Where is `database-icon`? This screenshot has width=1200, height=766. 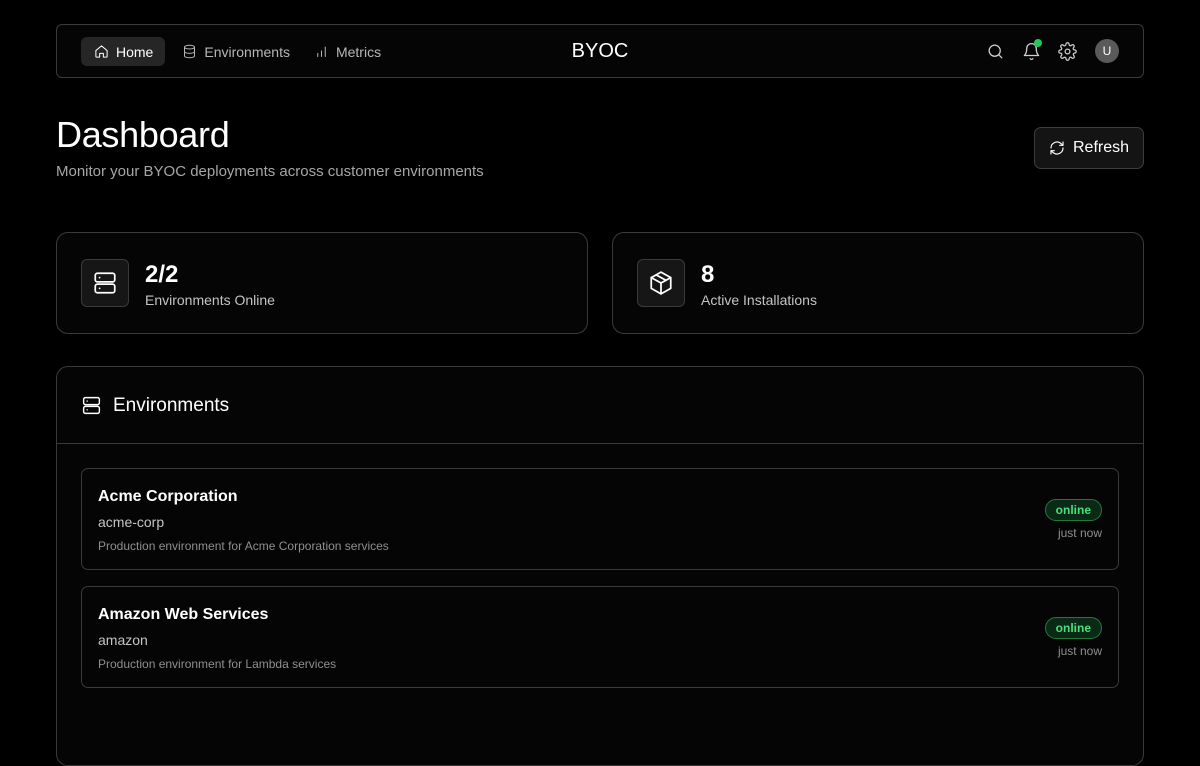 database-icon is located at coordinates (190, 51).